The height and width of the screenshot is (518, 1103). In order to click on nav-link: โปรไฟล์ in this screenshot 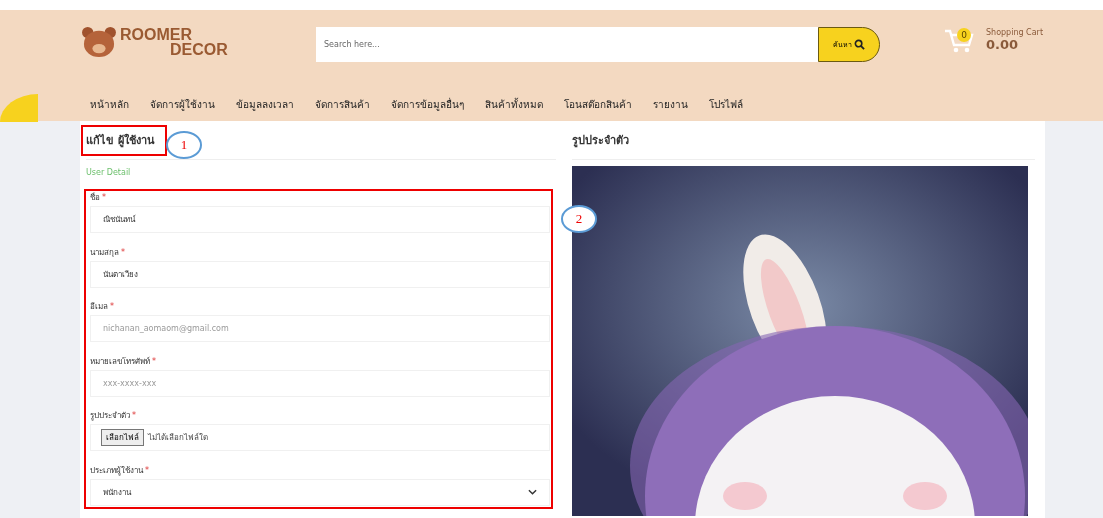, I will do `click(726, 104)`.